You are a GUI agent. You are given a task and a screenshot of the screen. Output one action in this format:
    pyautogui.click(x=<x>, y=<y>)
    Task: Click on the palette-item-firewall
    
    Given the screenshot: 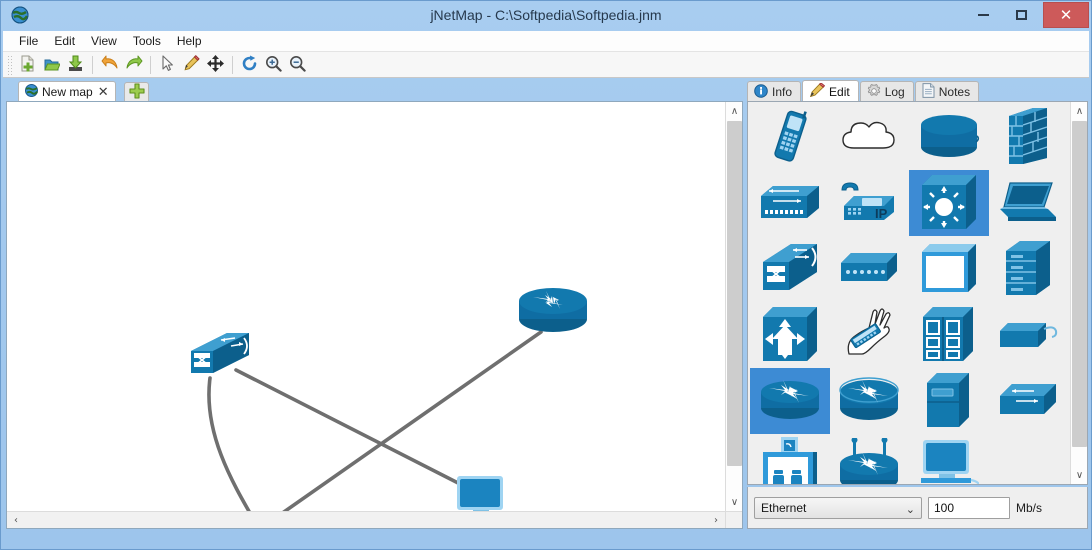 What is the action you would take?
    pyautogui.click(x=1029, y=137)
    